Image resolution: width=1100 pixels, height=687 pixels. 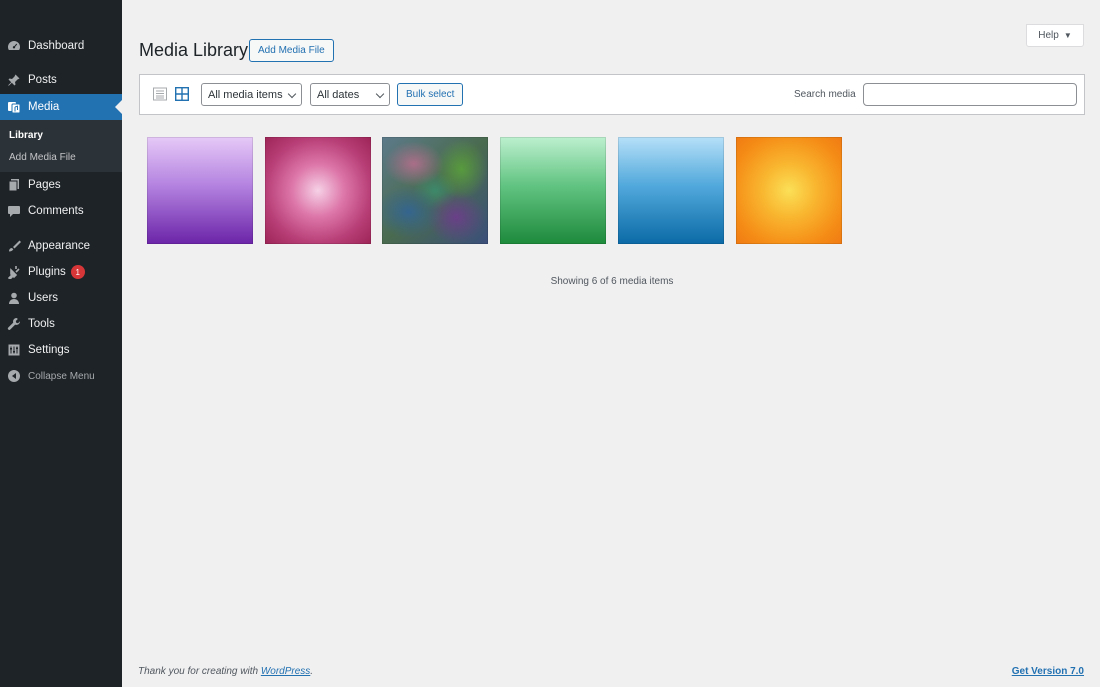 I want to click on media-type-filter: All media items, so click(x=251, y=94).